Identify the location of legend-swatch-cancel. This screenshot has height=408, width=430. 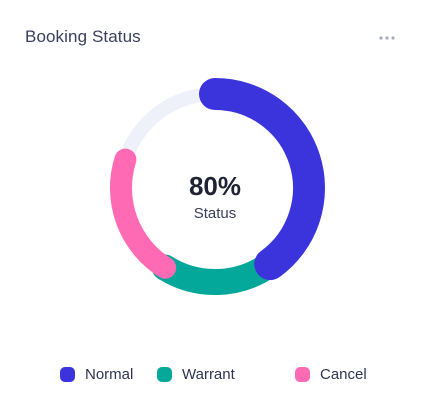
(302, 374).